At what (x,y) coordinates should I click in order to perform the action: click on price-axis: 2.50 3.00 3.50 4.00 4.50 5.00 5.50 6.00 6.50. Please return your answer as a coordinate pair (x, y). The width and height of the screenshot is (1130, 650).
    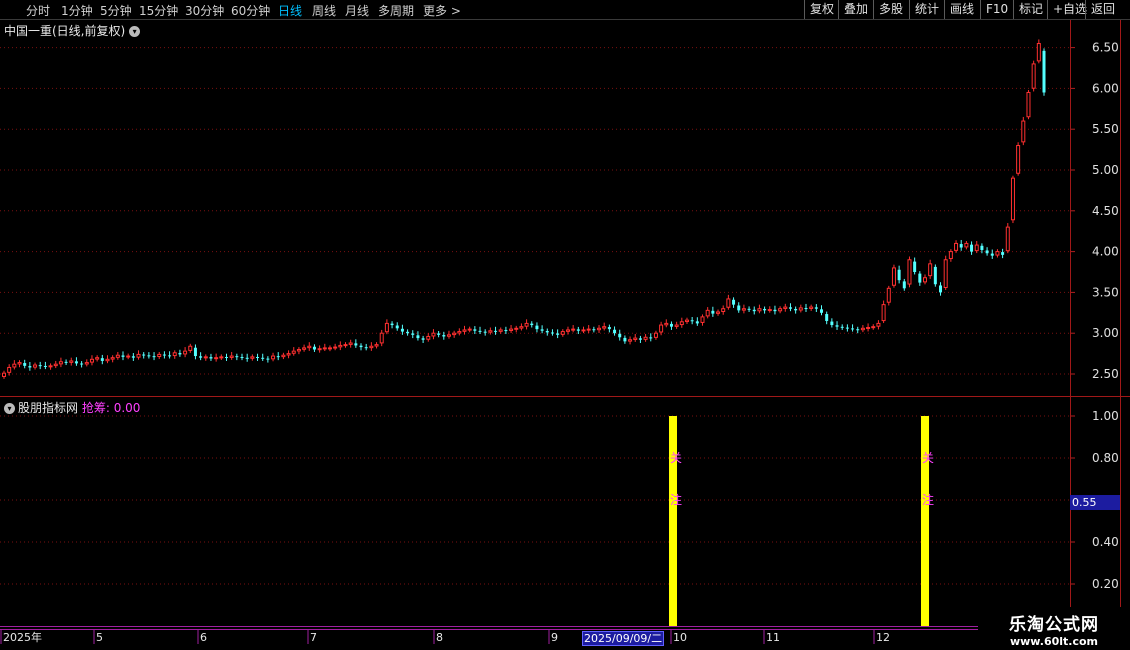
    Looking at the image, I should click on (1094, 211).